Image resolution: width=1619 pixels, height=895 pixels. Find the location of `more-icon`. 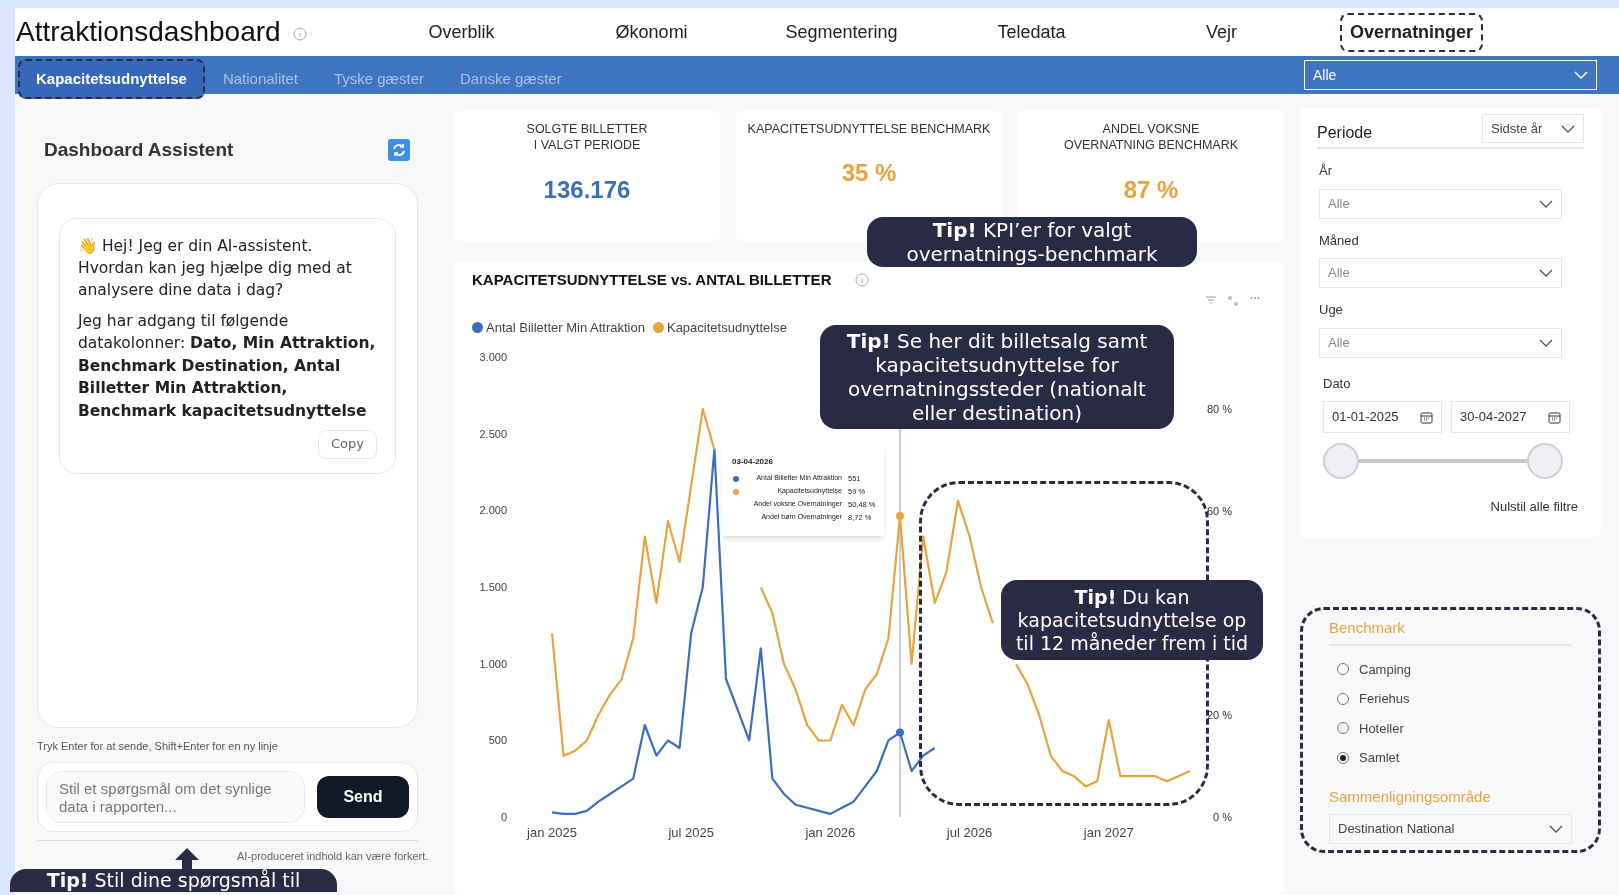

more-icon is located at coordinates (1255, 297).